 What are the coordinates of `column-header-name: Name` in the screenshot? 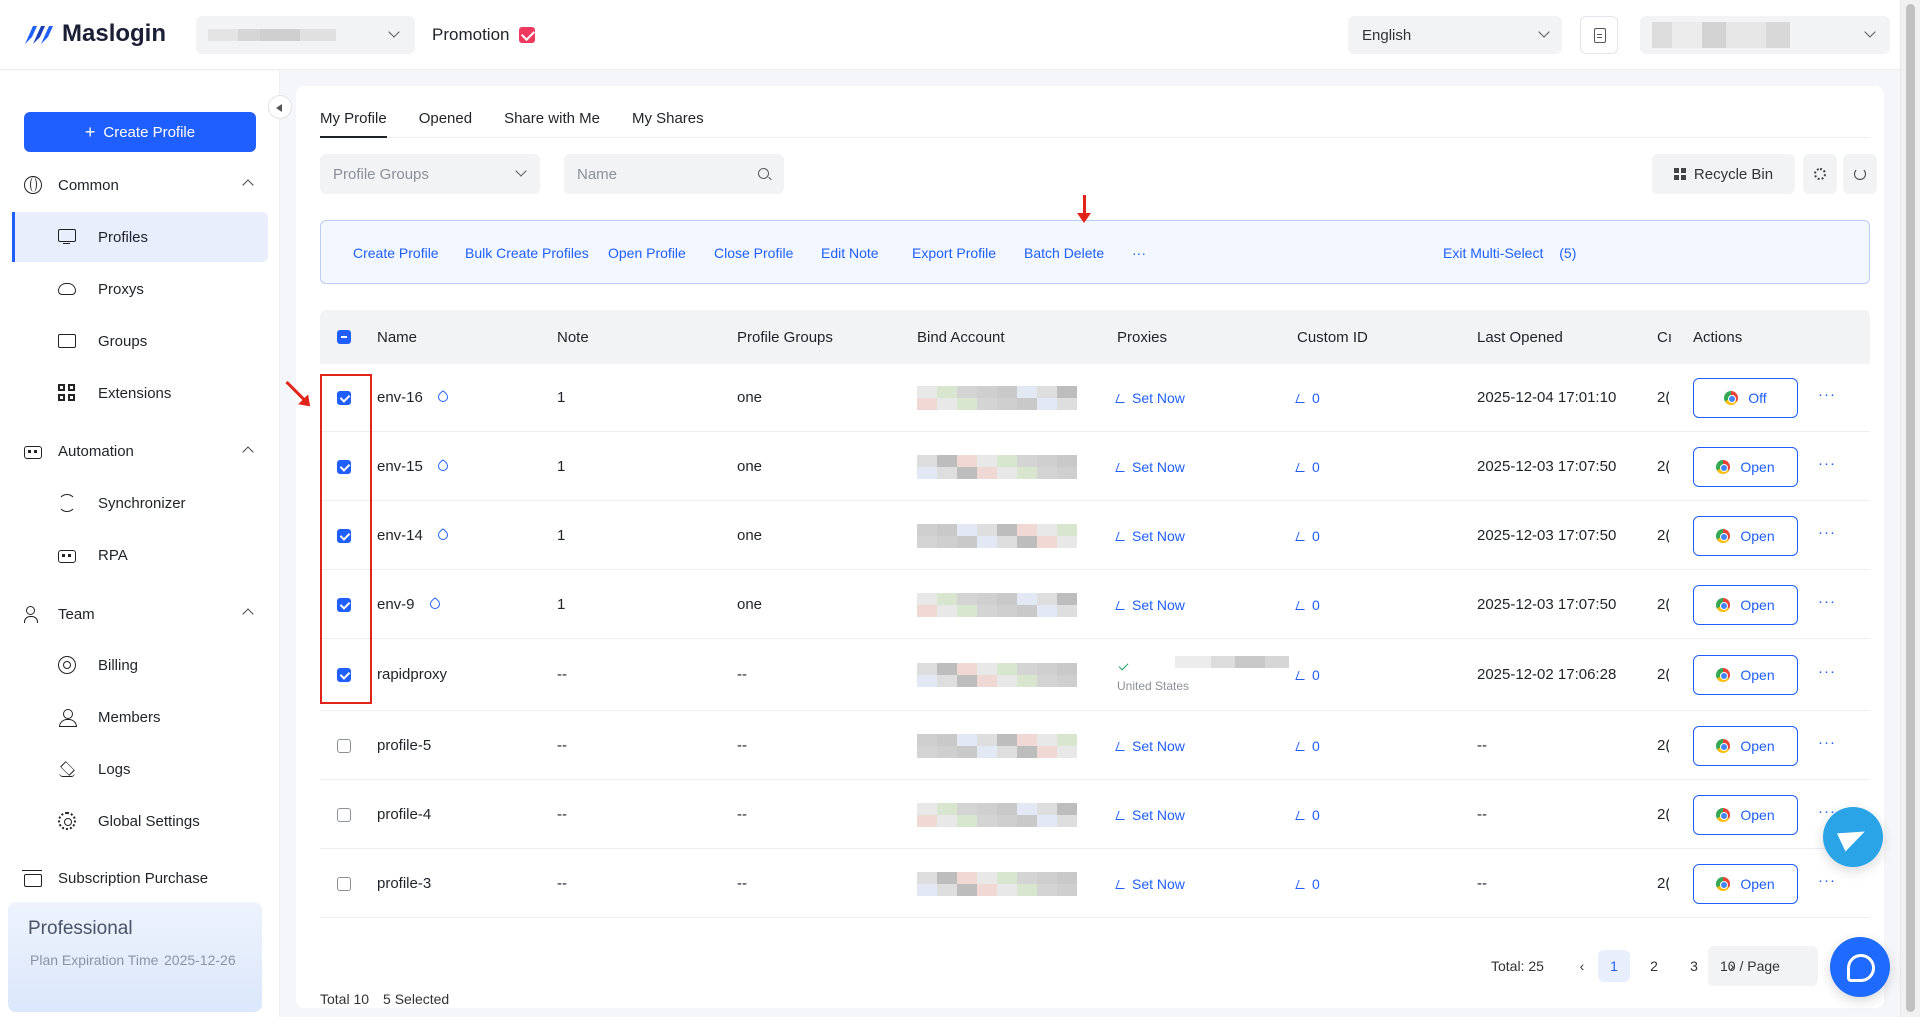 It's located at (397, 337).